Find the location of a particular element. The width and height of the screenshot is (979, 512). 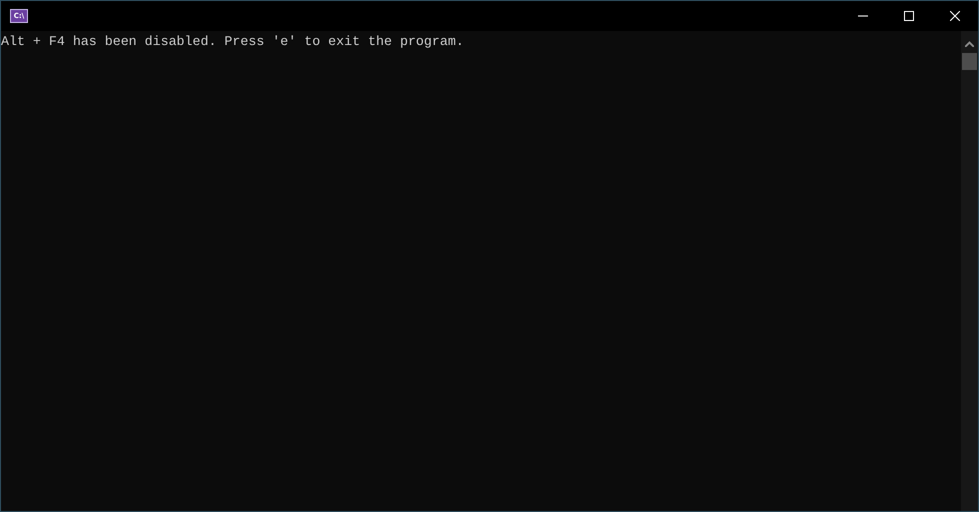

scrollbar-thumb is located at coordinates (969, 61).